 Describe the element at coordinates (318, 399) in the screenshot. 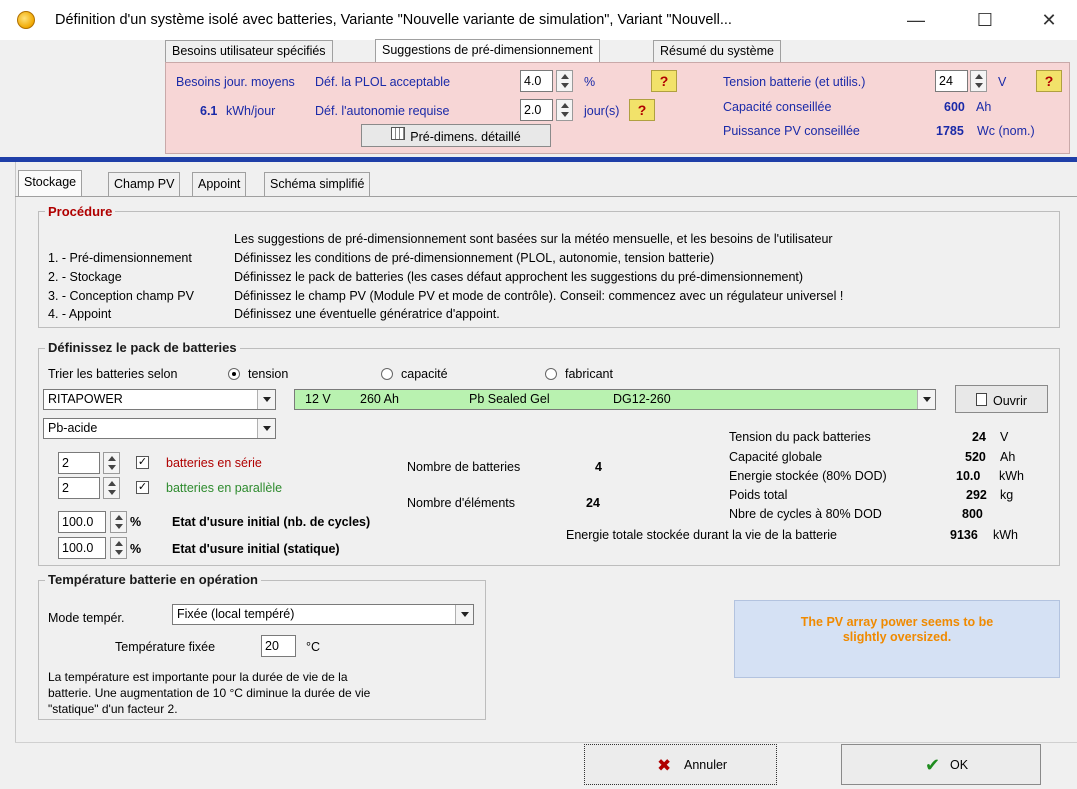

I see `battery-voltage: 12 V` at that location.